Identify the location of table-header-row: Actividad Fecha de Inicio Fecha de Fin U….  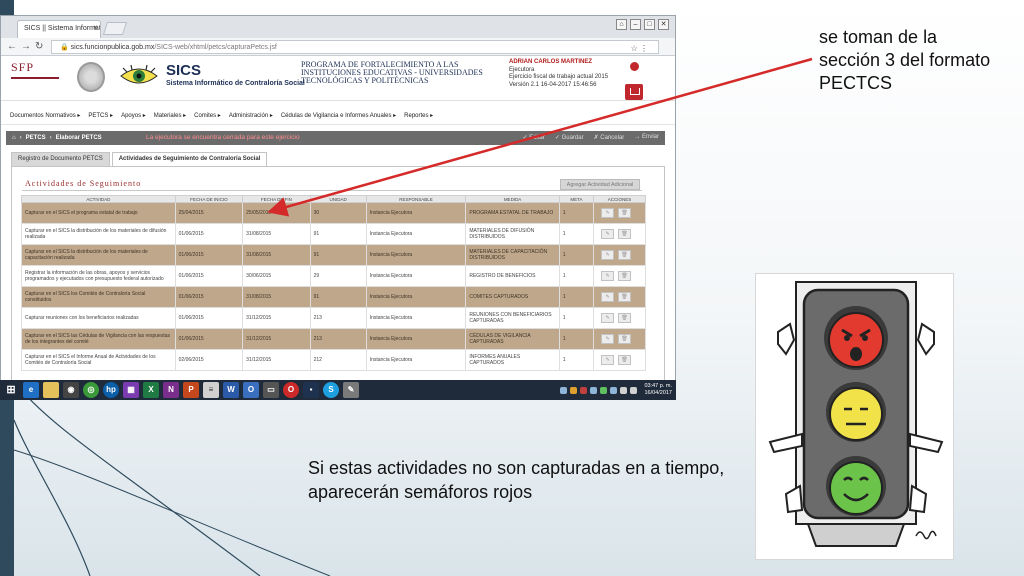
(333, 199).